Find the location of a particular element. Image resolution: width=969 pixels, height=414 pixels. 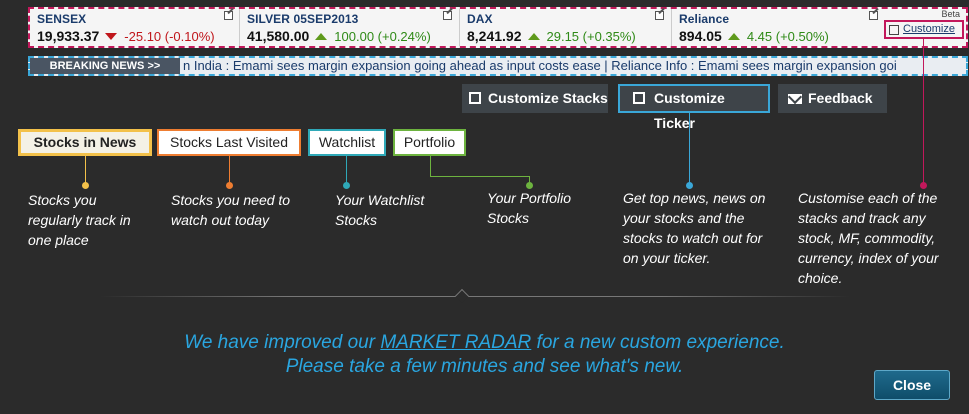

message-text: We have improved our is located at coordinates (282, 342).